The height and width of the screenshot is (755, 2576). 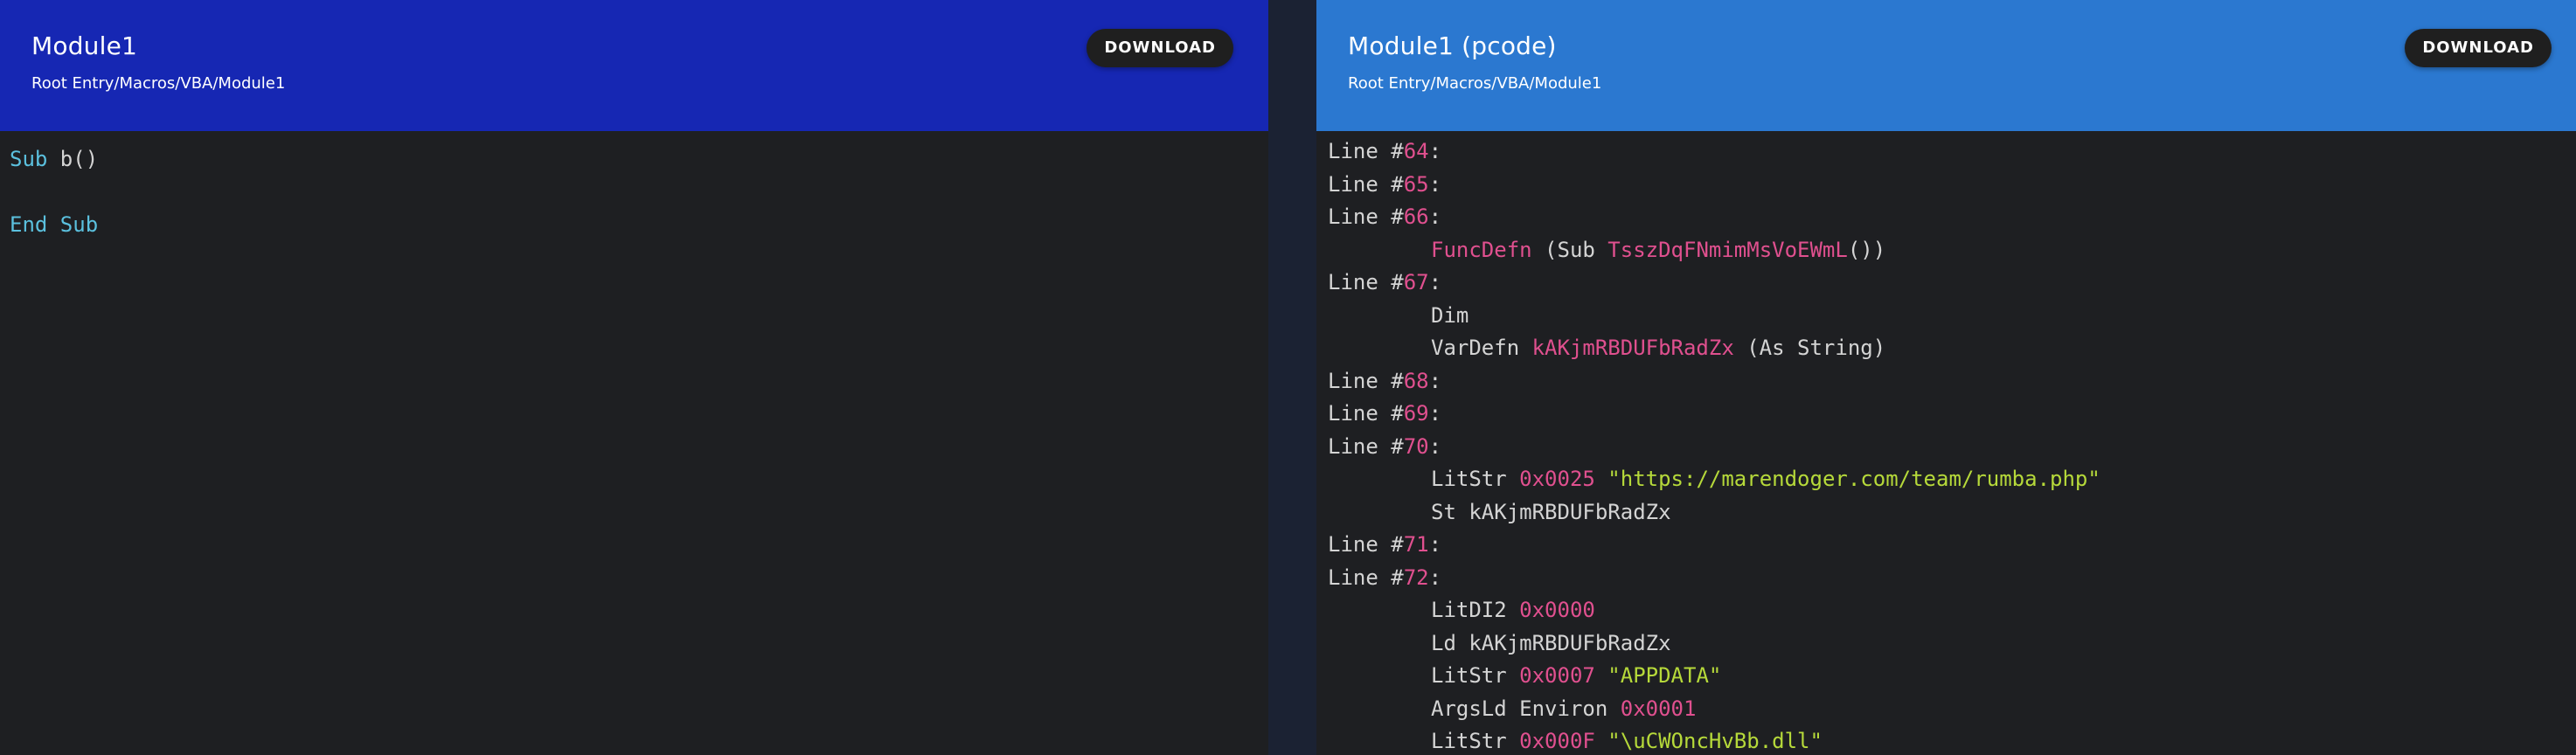 I want to click on end-sub-keyword: End Sub, so click(x=54, y=224).